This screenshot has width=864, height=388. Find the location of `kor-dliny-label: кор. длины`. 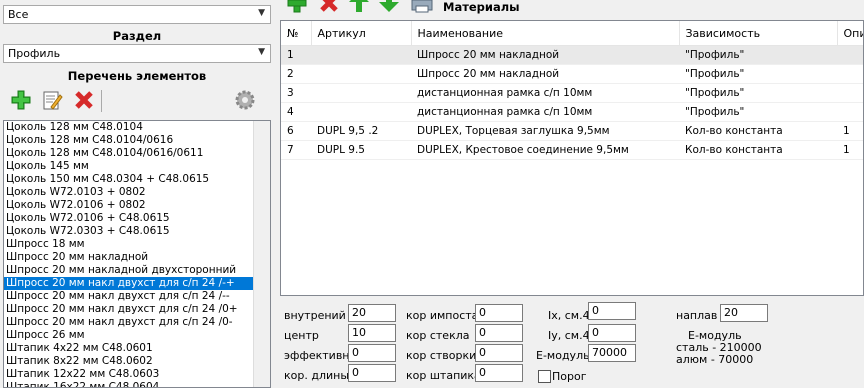

kor-dliny-label: кор. длины is located at coordinates (317, 375).